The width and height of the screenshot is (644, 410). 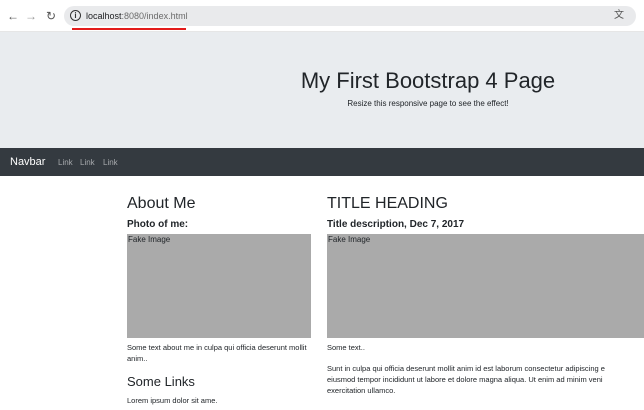 I want to click on translate-icon: 文, so click(x=619, y=16).